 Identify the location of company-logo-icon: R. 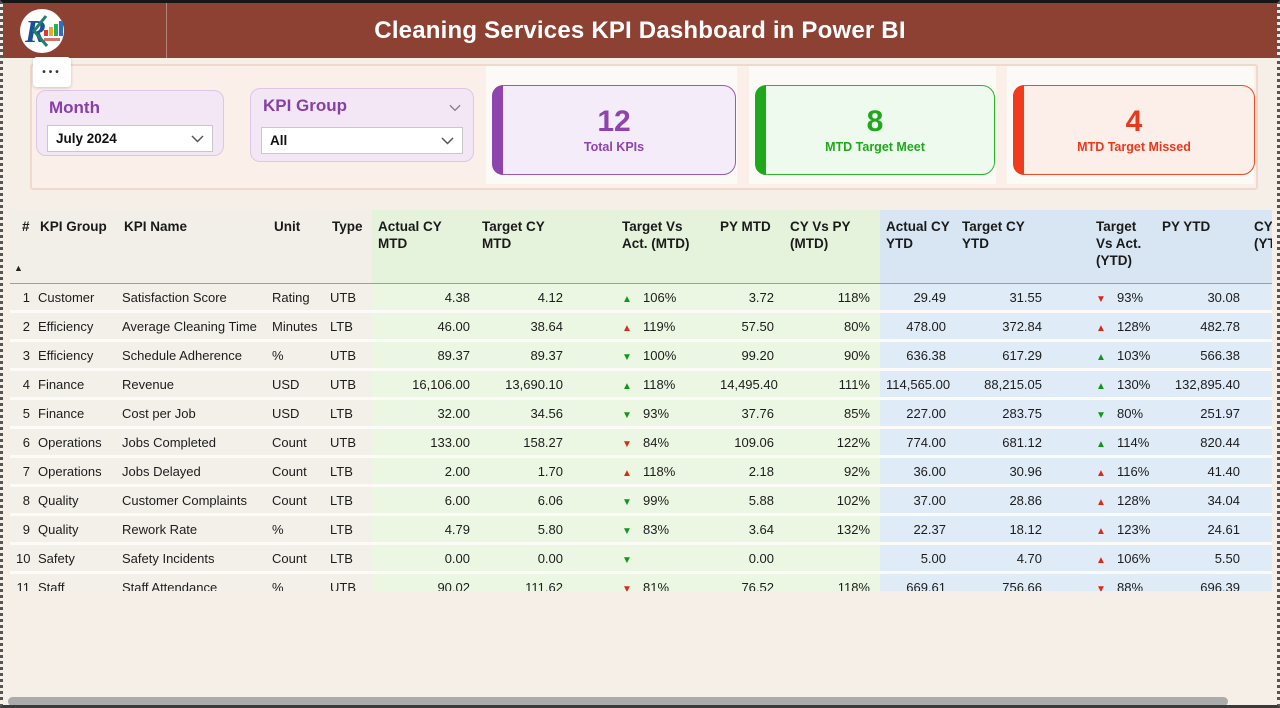
(42, 31).